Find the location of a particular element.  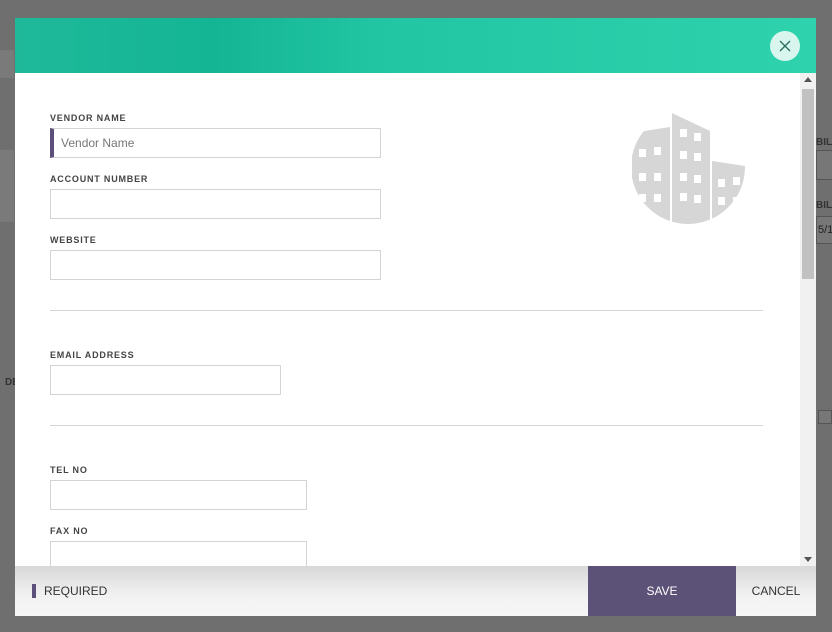

website-input is located at coordinates (215, 265).